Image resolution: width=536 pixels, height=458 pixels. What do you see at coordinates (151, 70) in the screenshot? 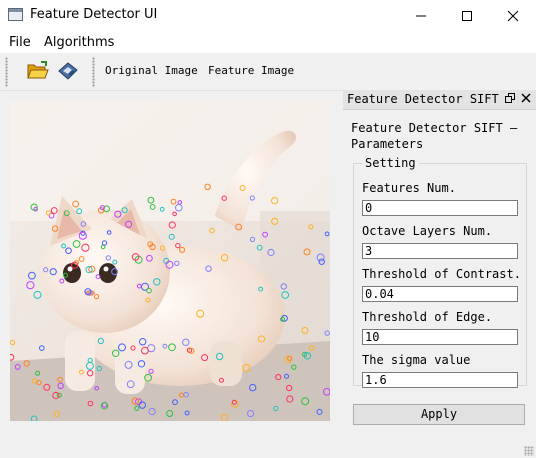
I see `original-image-button: Original Image` at bounding box center [151, 70].